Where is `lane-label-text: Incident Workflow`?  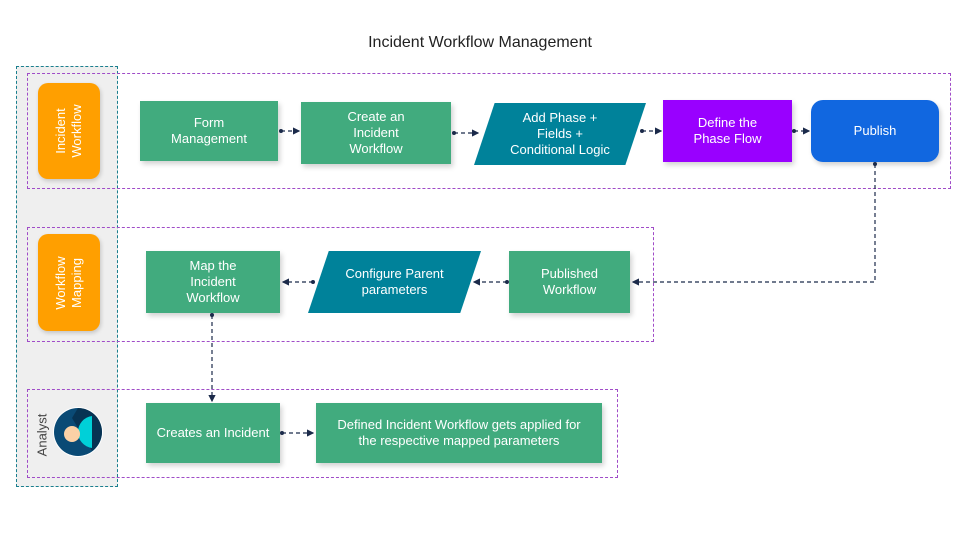
lane-label-text: Incident Workflow is located at coordinates (68, 131).